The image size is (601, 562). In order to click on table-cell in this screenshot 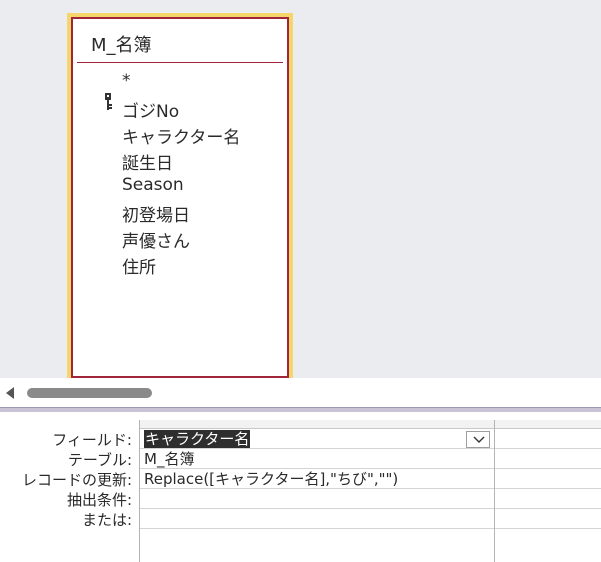, I will do `click(548, 459)`.